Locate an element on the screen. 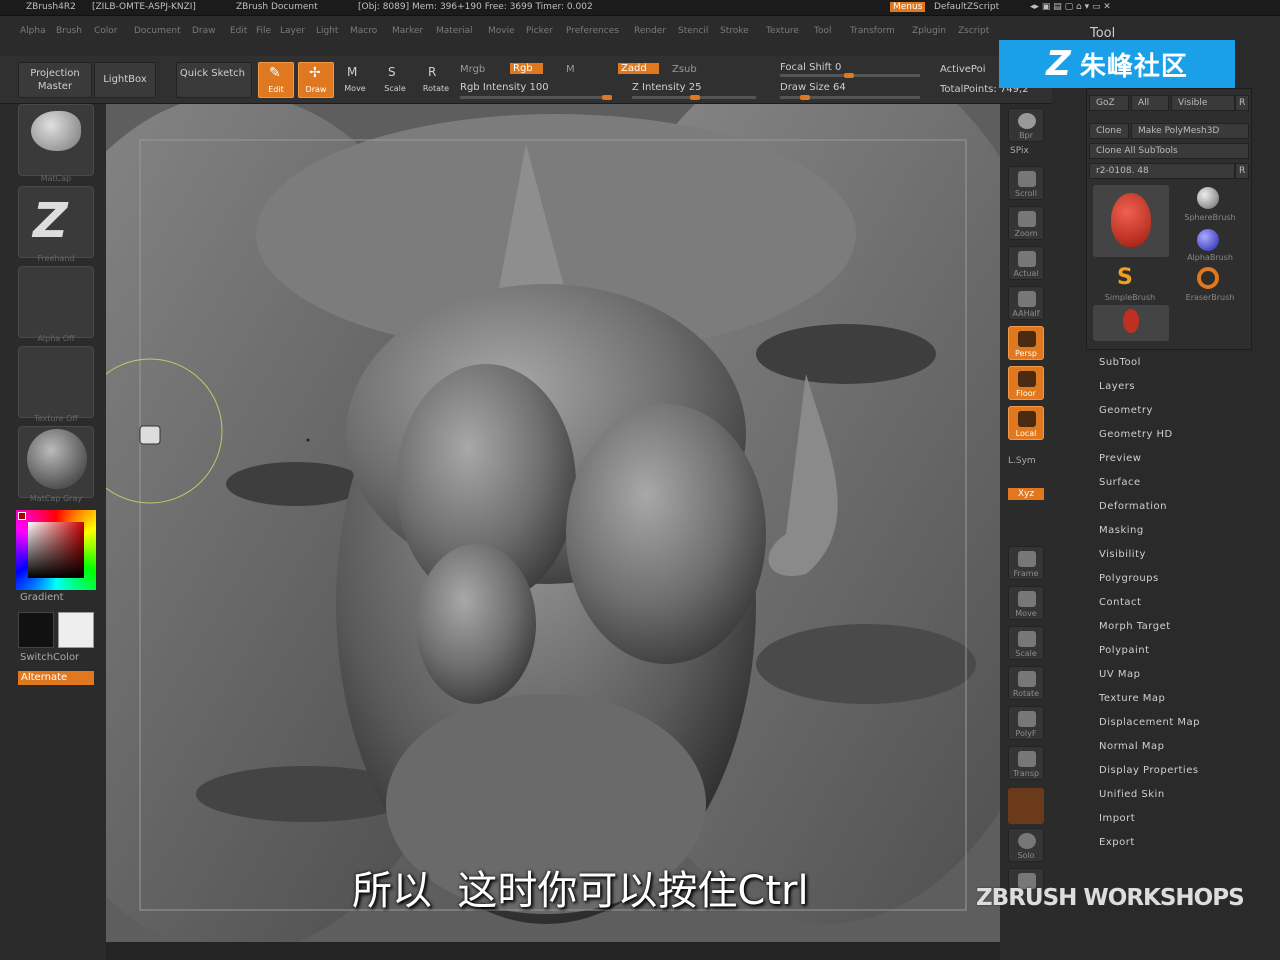 The width and height of the screenshot is (1280, 960). r-button: R is located at coordinates (1242, 103).